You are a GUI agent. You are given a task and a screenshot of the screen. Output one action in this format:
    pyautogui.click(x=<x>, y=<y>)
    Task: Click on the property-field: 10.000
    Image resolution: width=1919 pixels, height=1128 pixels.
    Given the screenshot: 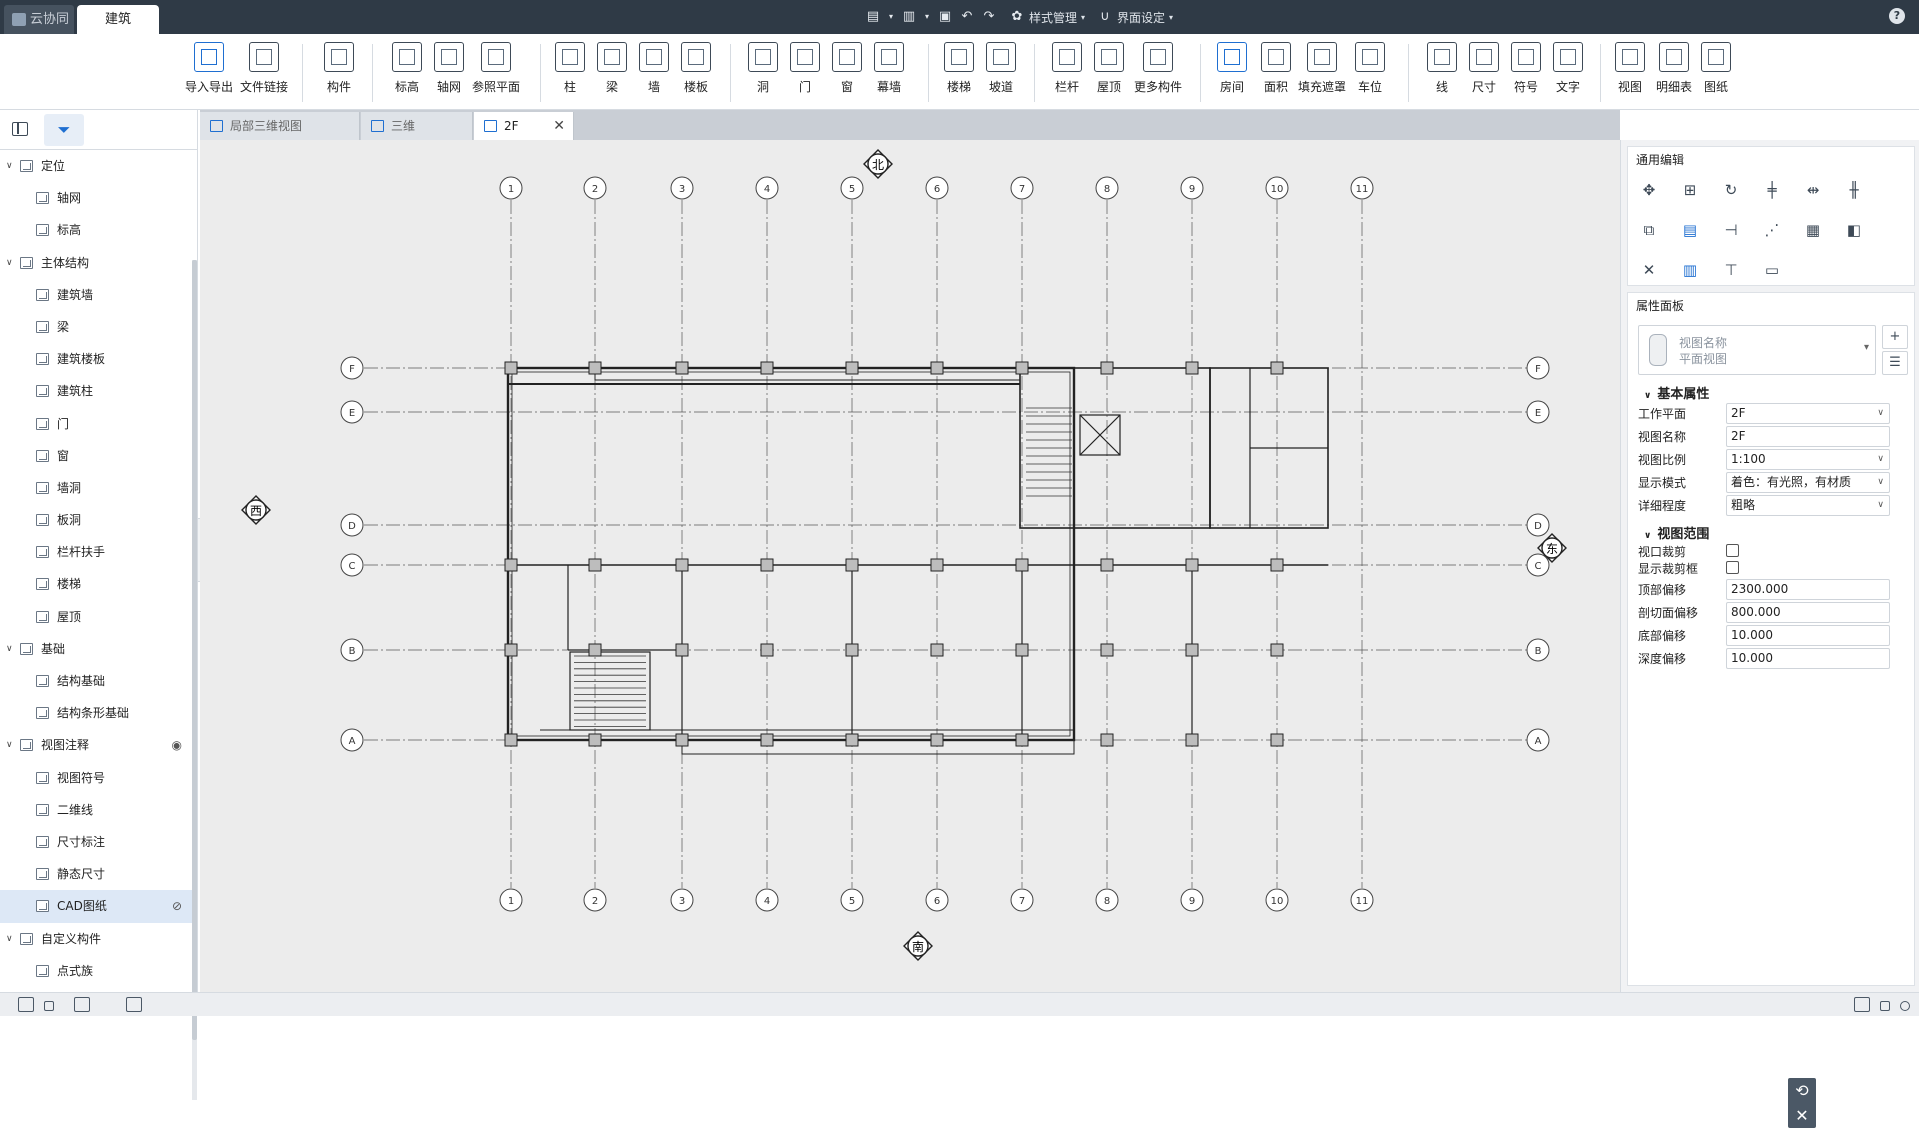 What is the action you would take?
    pyautogui.click(x=1808, y=635)
    